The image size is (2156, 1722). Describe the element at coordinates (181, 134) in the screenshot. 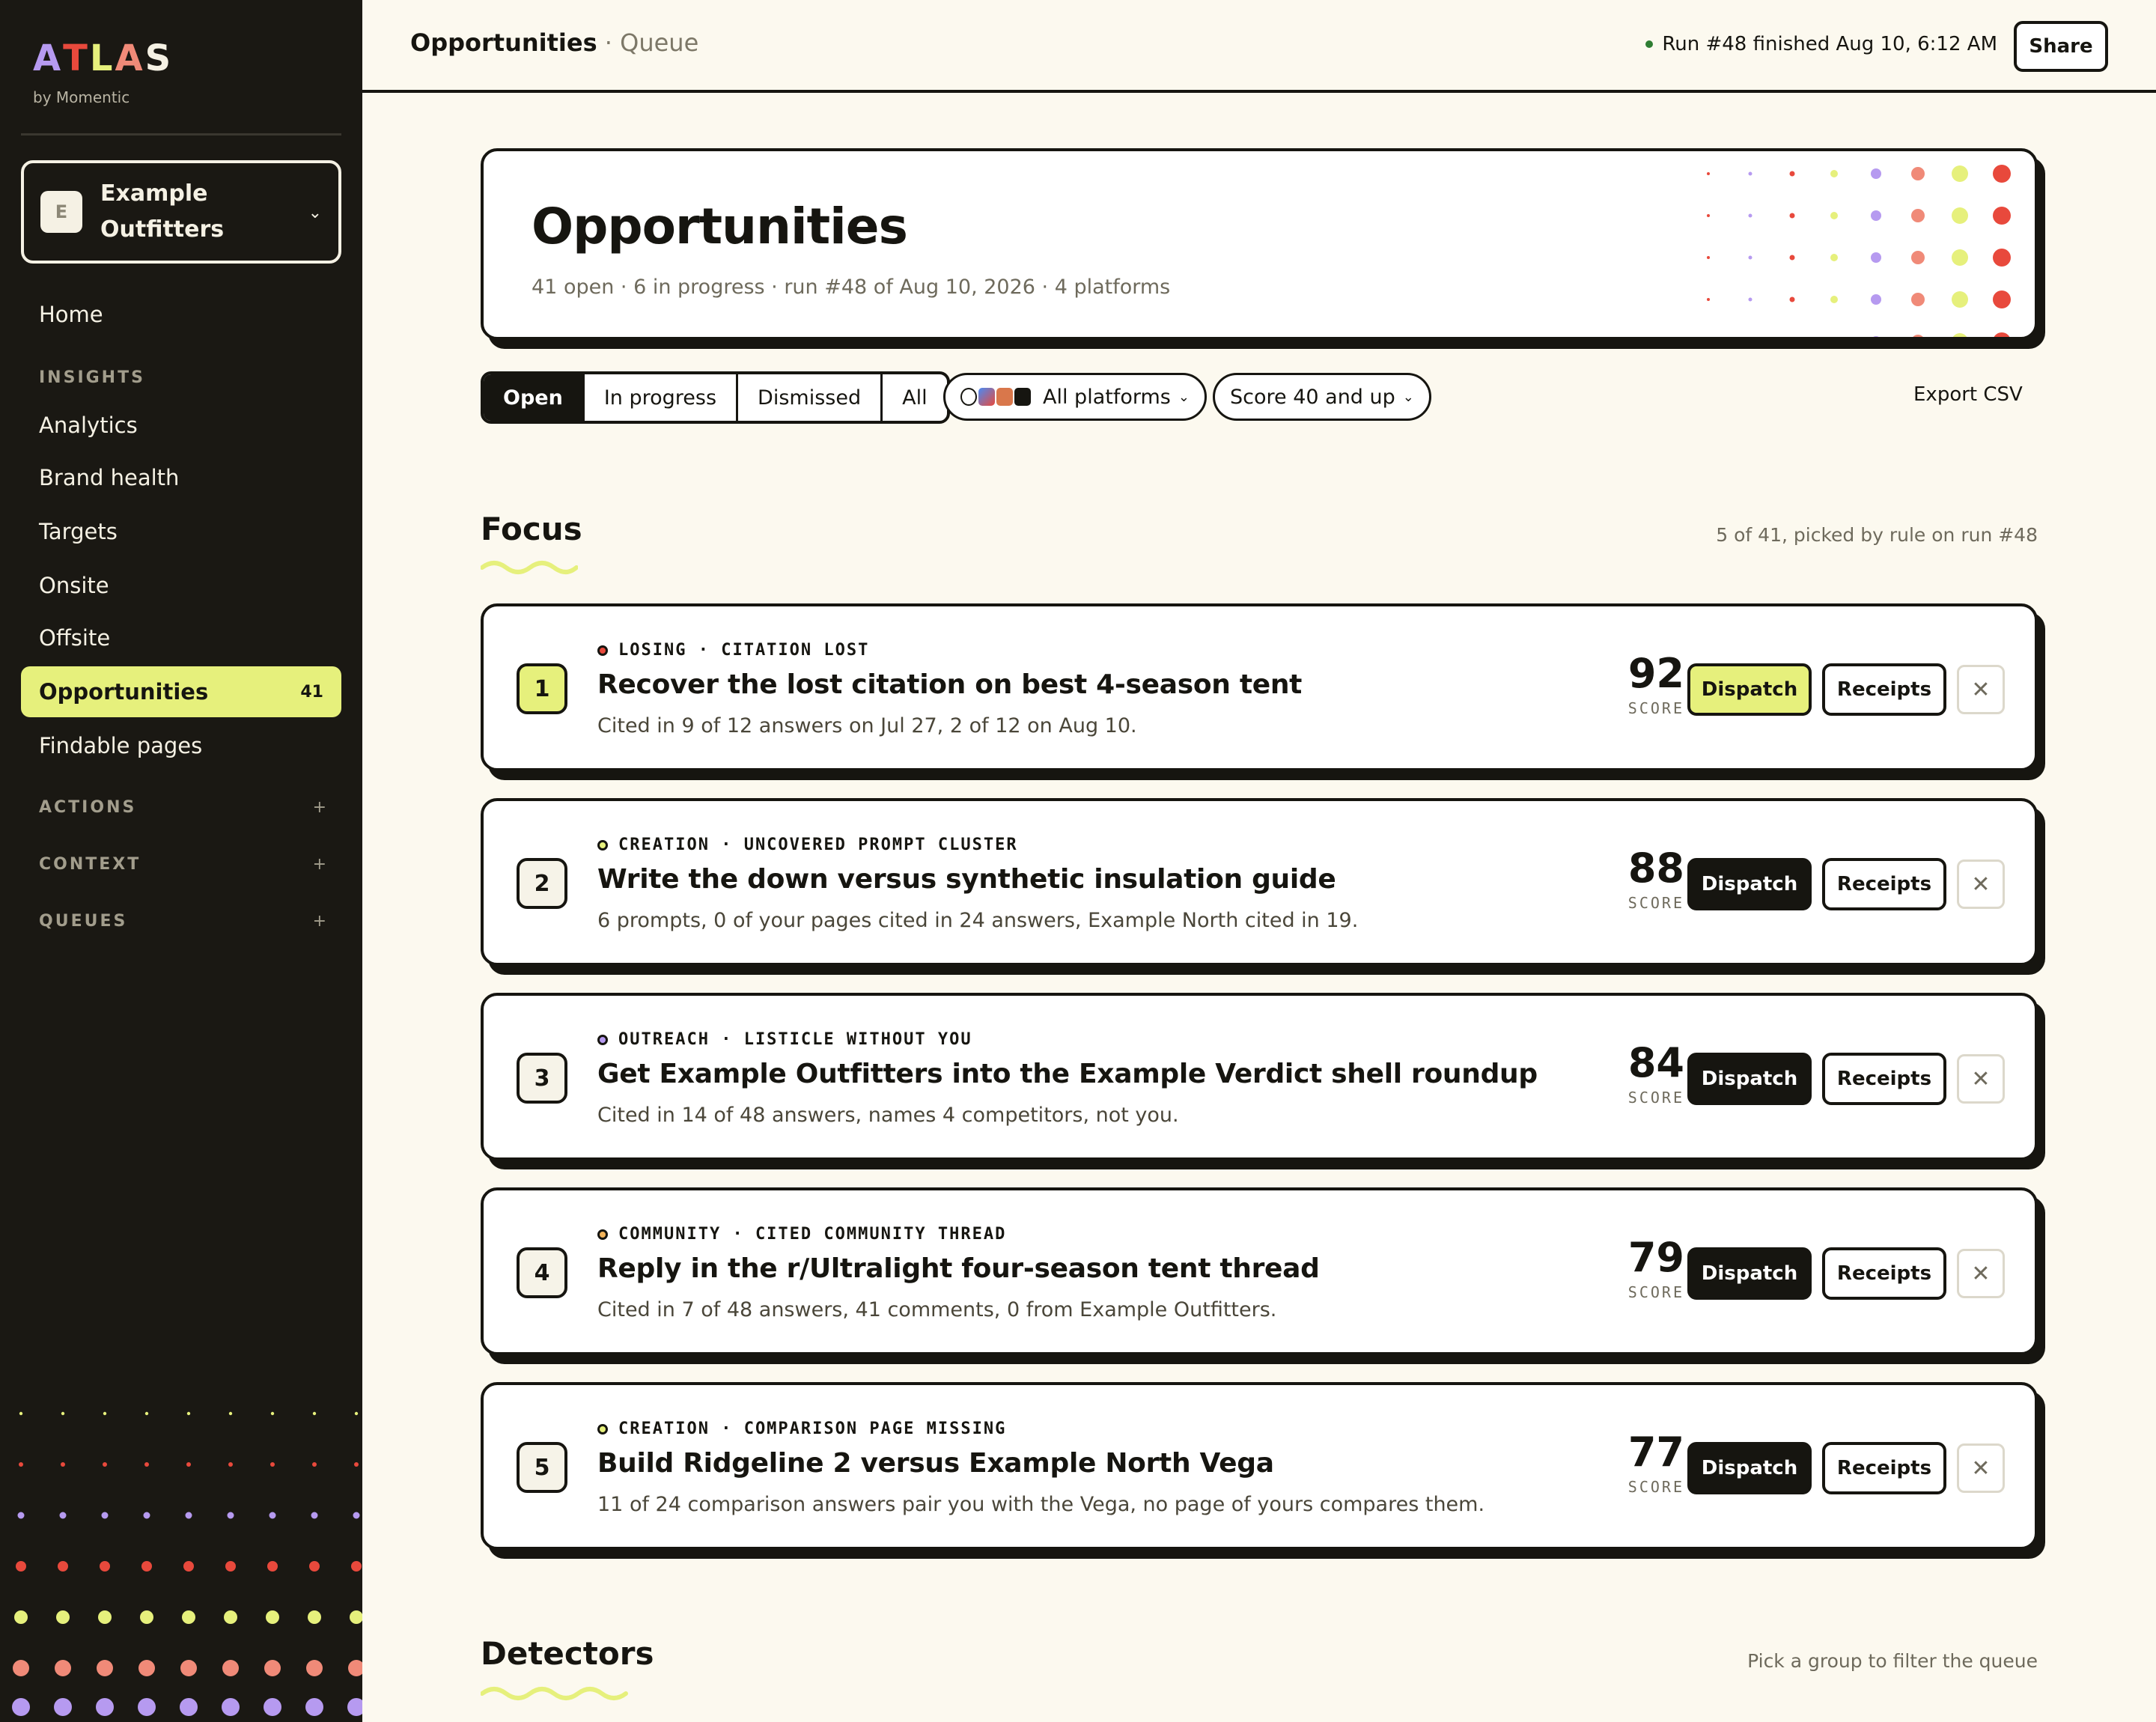

I see `sidebar-divider` at that location.